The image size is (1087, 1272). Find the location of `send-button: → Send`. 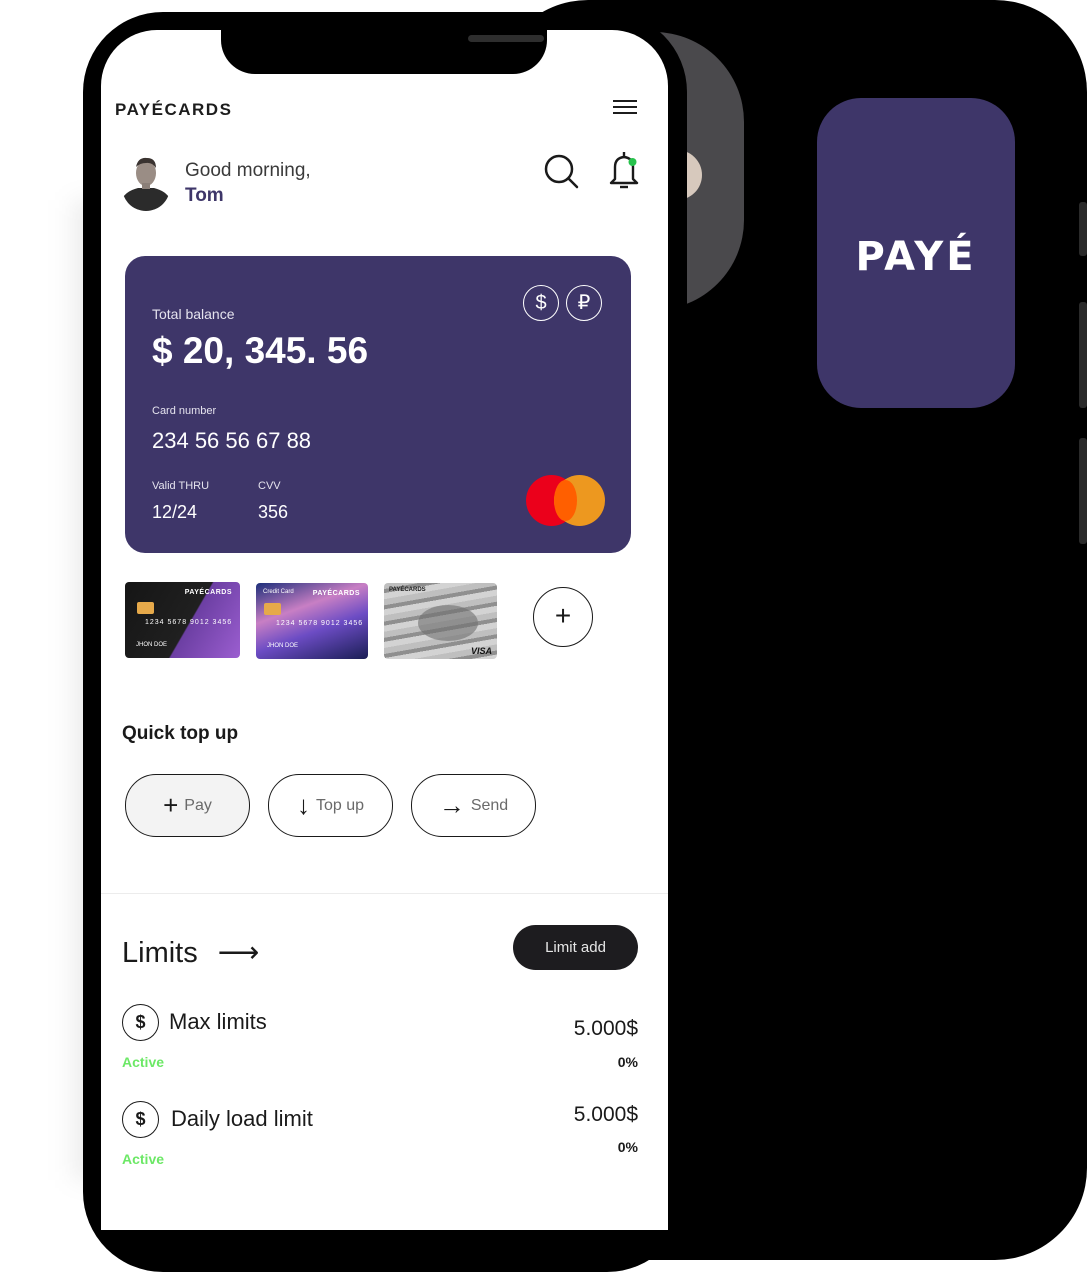

send-button: → Send is located at coordinates (473, 805).